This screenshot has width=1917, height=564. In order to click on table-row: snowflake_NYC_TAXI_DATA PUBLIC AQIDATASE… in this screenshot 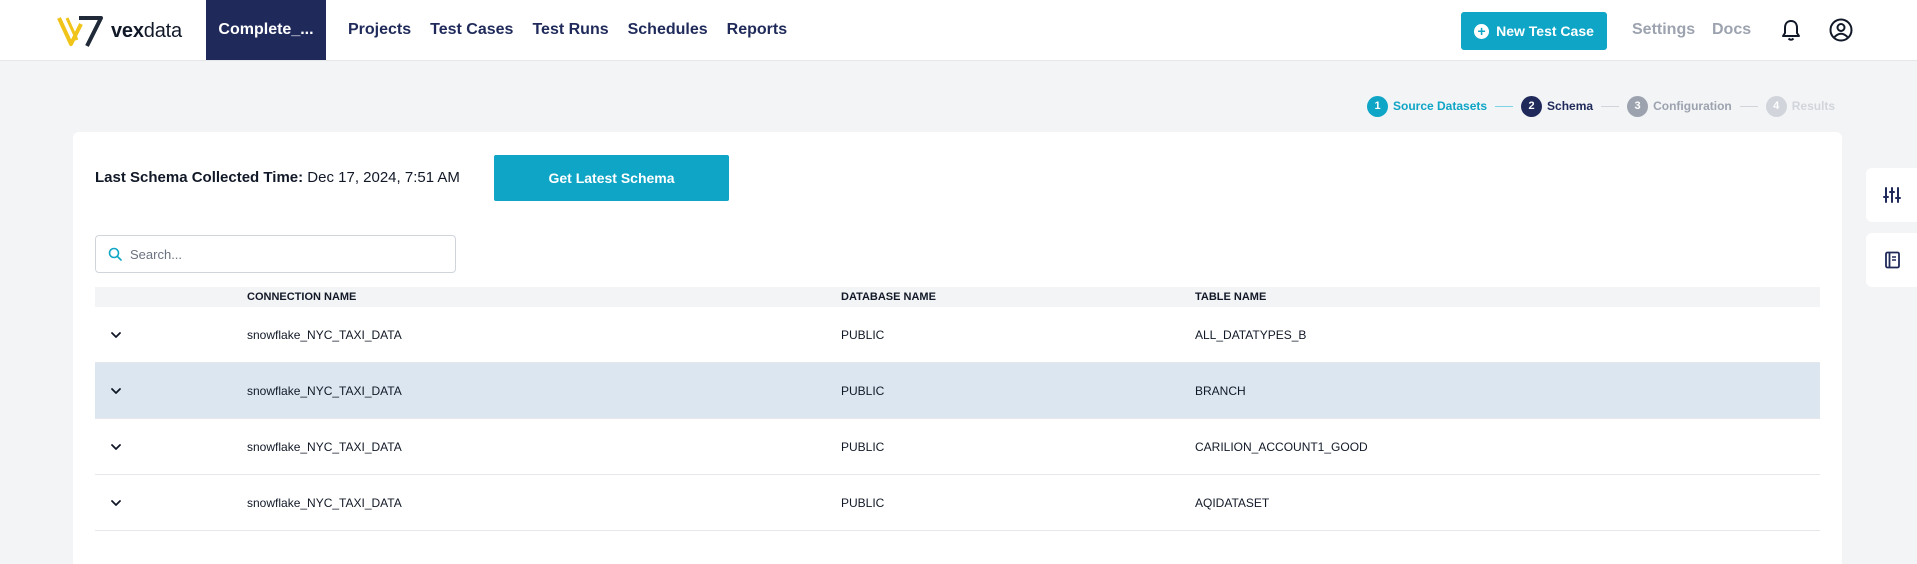, I will do `click(957, 503)`.